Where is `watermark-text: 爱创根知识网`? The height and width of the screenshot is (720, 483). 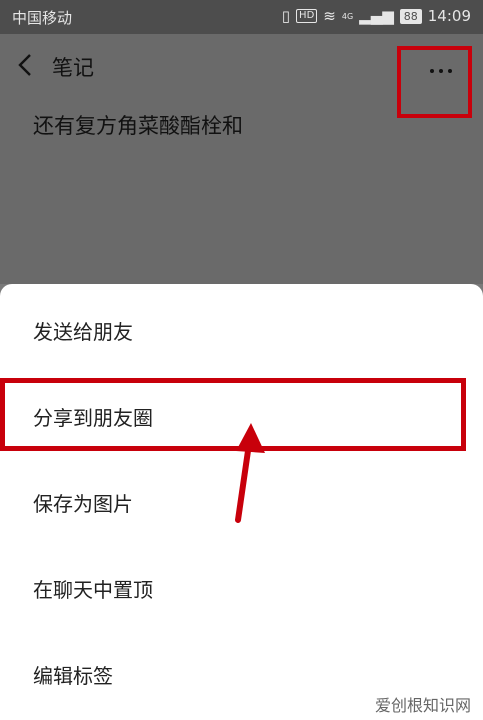 watermark-text: 爱创根知识网 is located at coordinates (422, 705).